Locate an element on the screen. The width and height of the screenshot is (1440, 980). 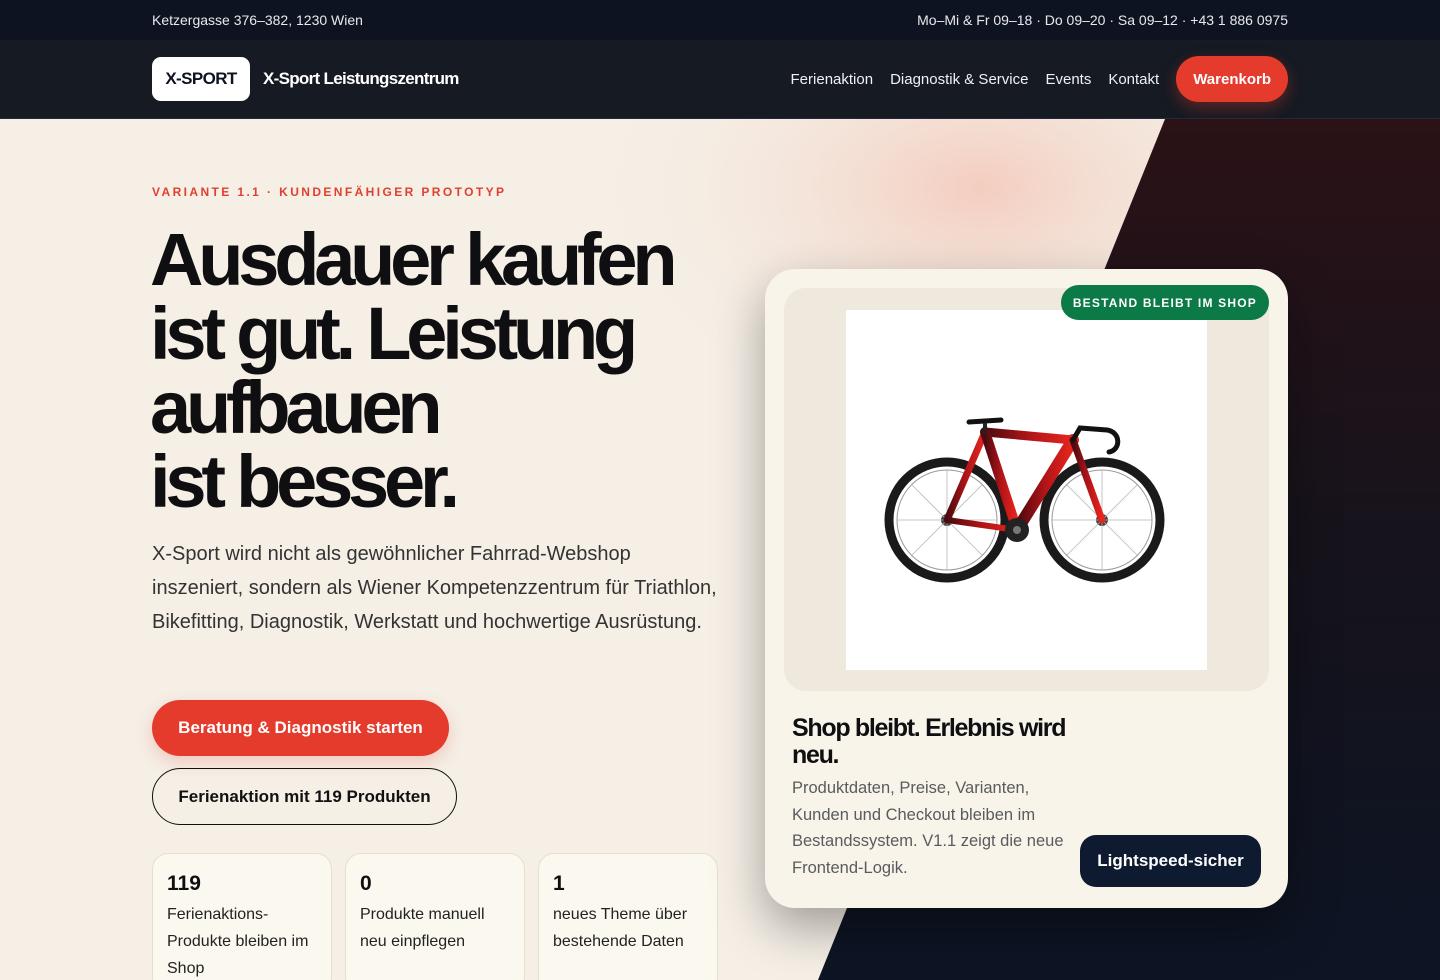
stock-badge: Bestand bleibt im Shop is located at coordinates (1164, 302).